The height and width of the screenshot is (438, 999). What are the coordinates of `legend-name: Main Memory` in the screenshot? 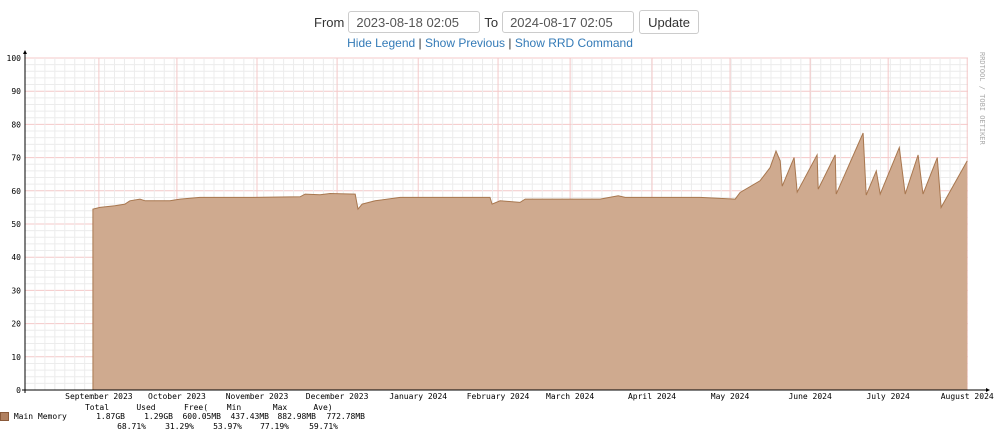 It's located at (40, 416).